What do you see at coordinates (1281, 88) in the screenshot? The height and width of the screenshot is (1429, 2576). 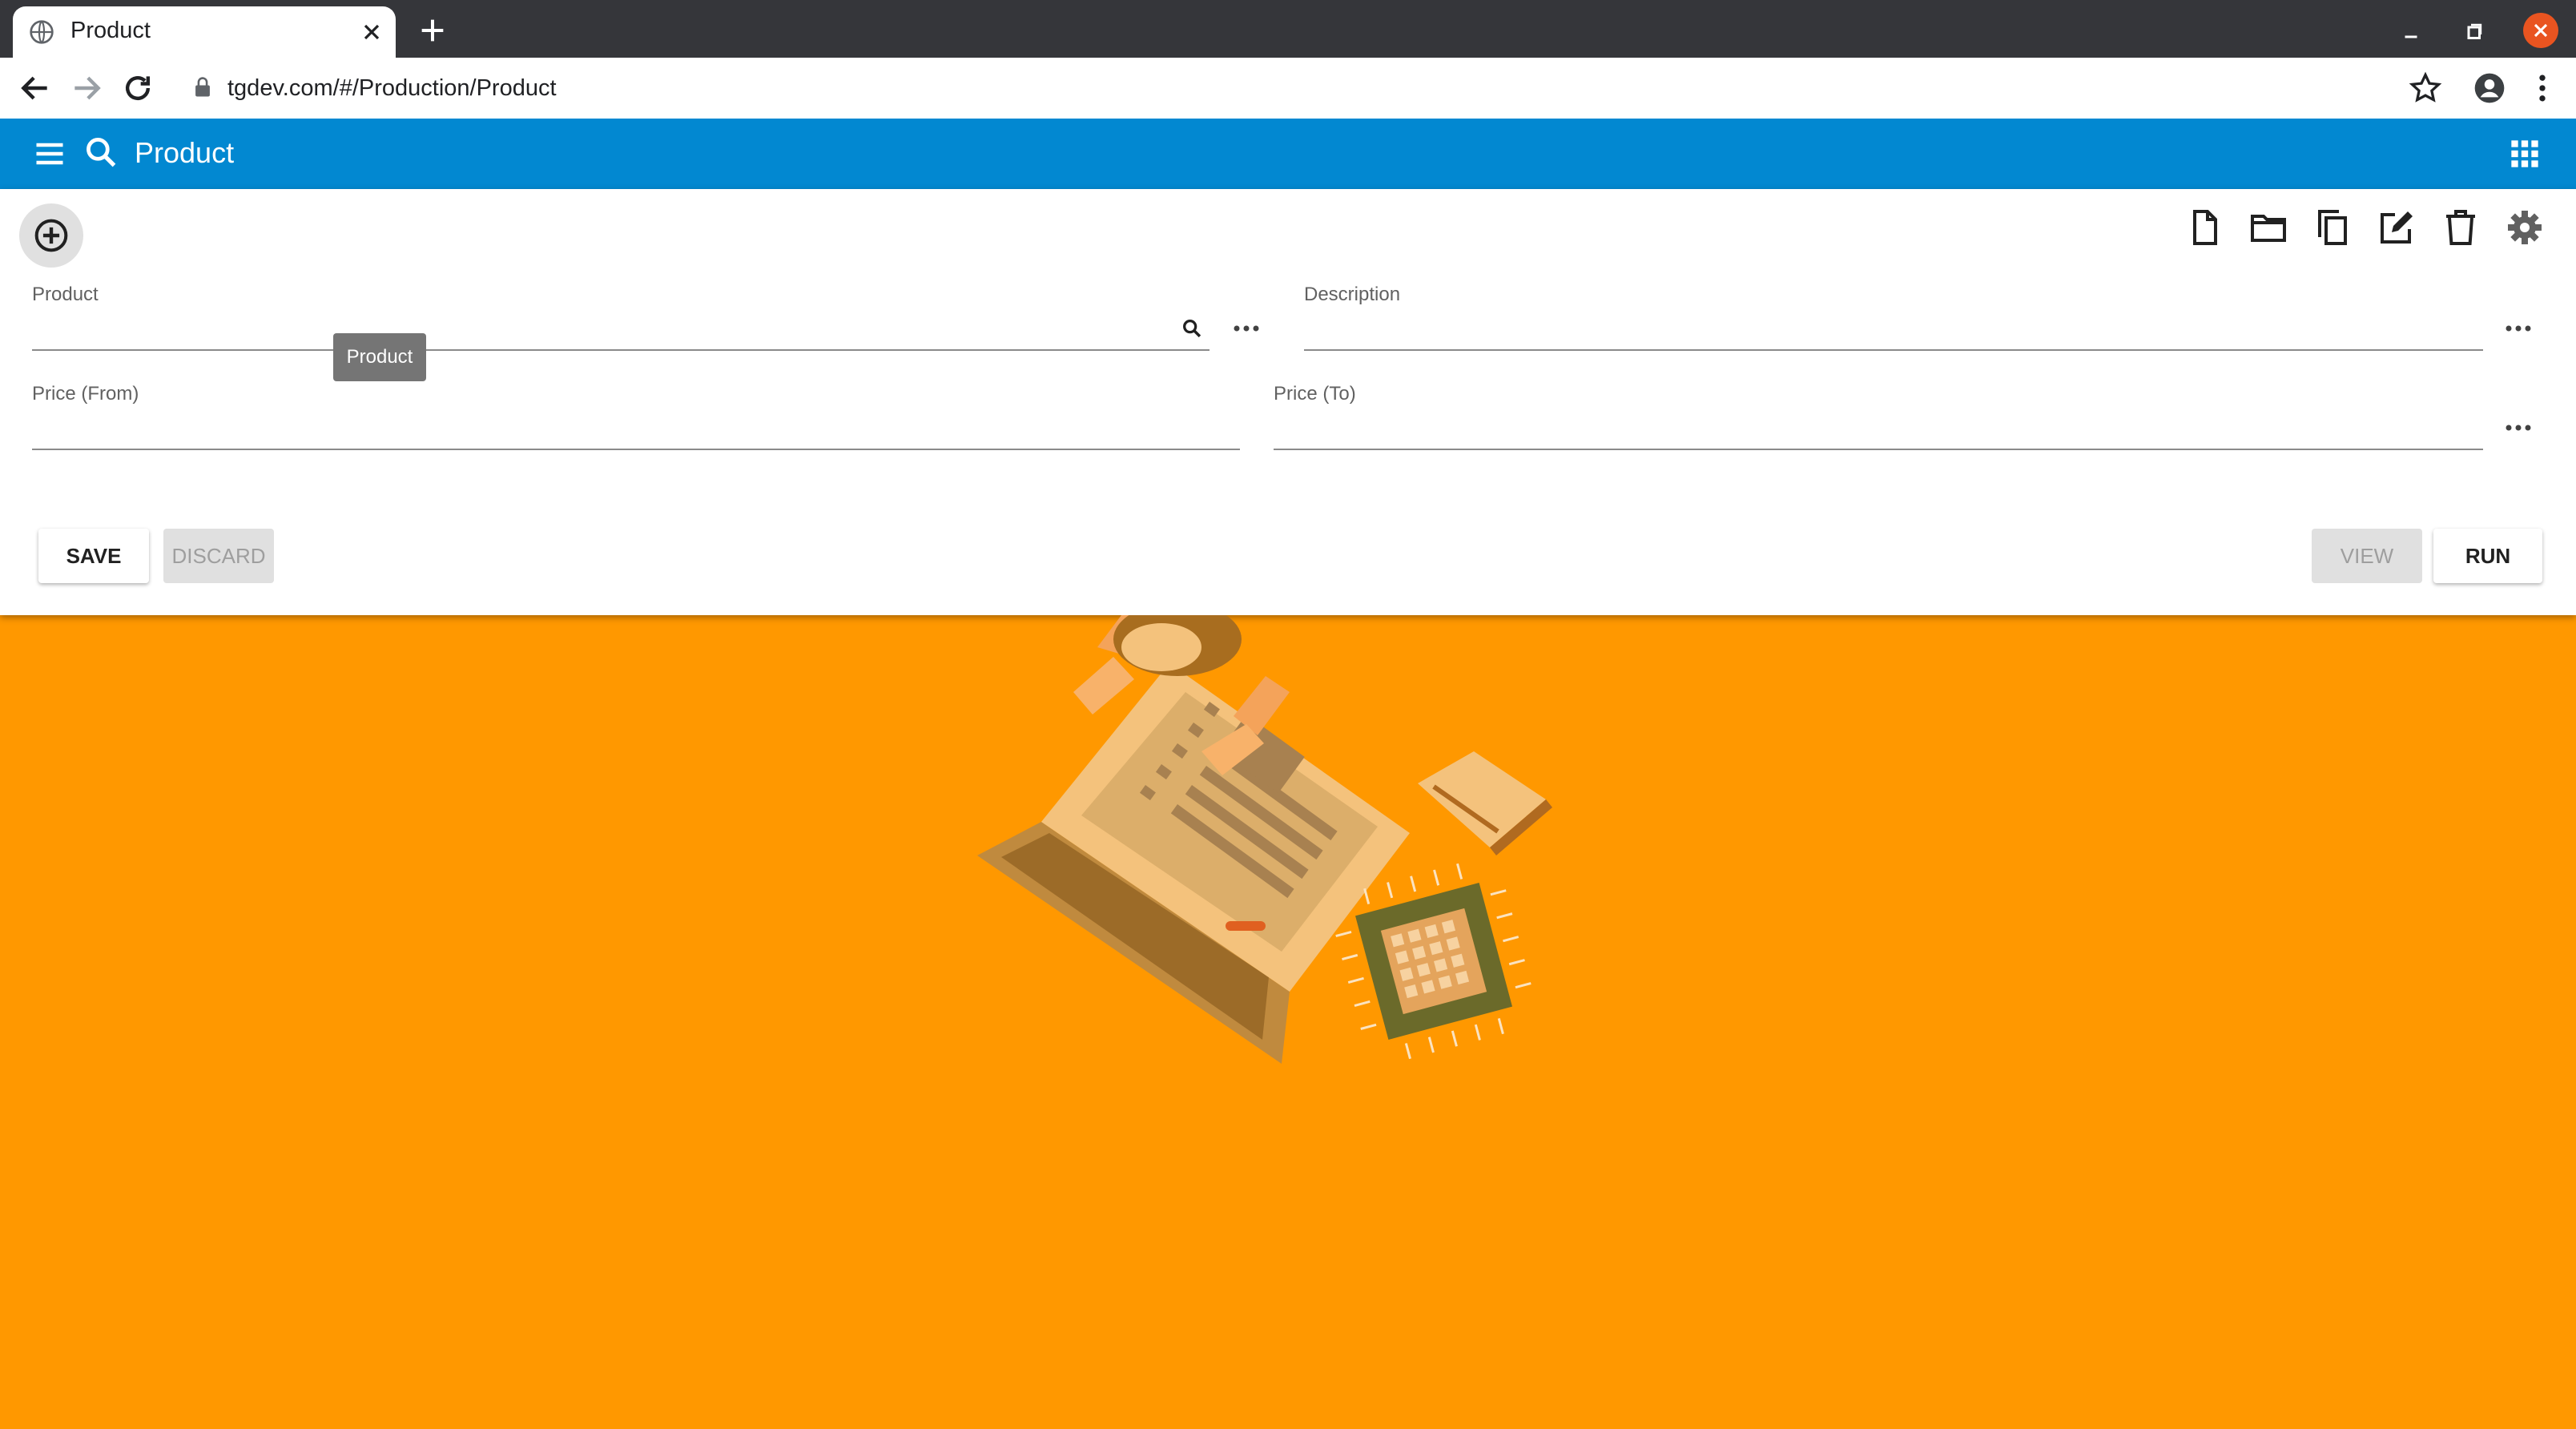 I see `address-bar: tgdev.com/#/Production/Product` at bounding box center [1281, 88].